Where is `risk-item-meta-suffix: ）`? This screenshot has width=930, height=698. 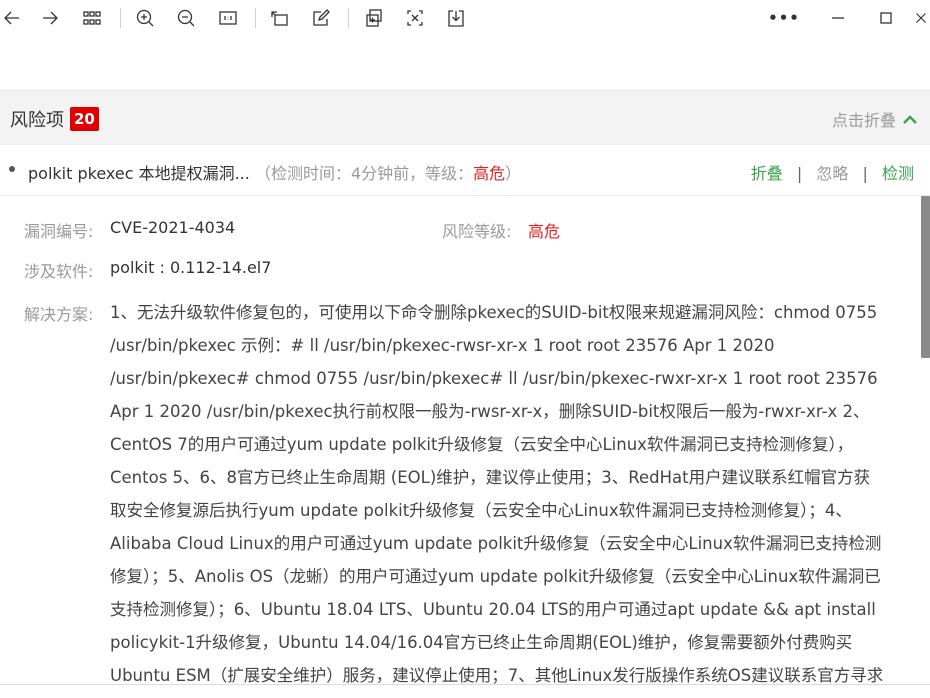
risk-item-meta-suffix: ） is located at coordinates (513, 173).